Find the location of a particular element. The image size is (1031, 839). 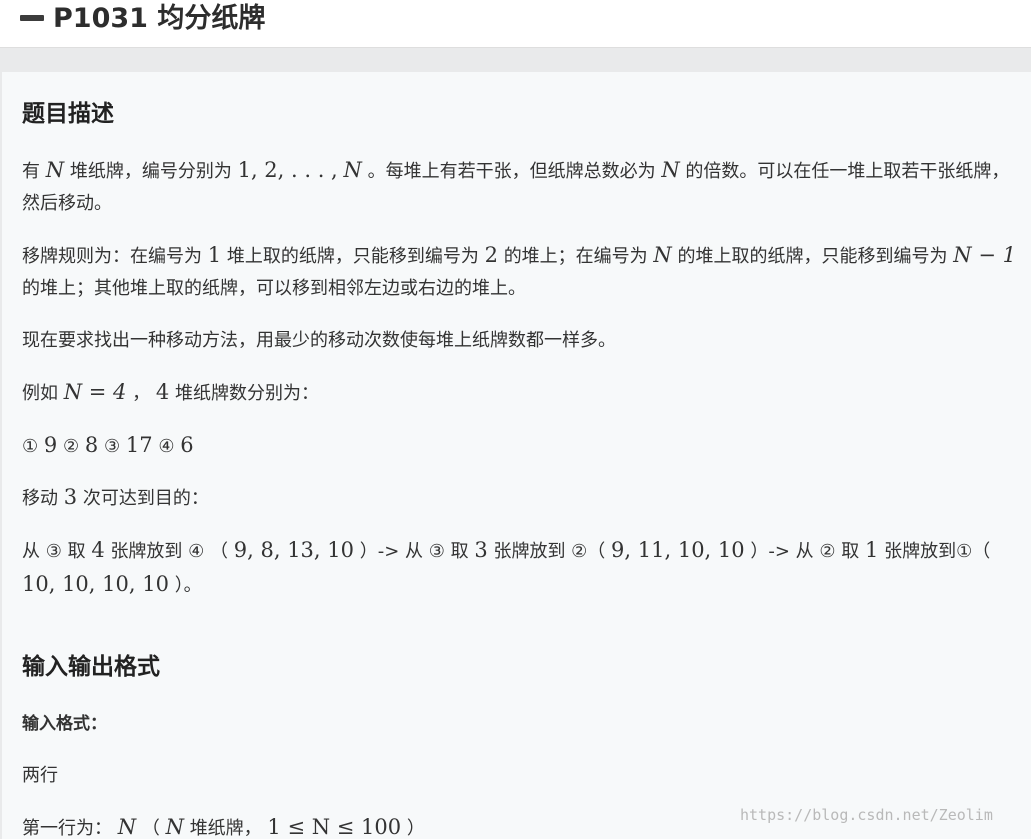

description-paragraph-5: ① 9 ② 8 ③ 17 ④ 6 is located at coordinates (108, 445).